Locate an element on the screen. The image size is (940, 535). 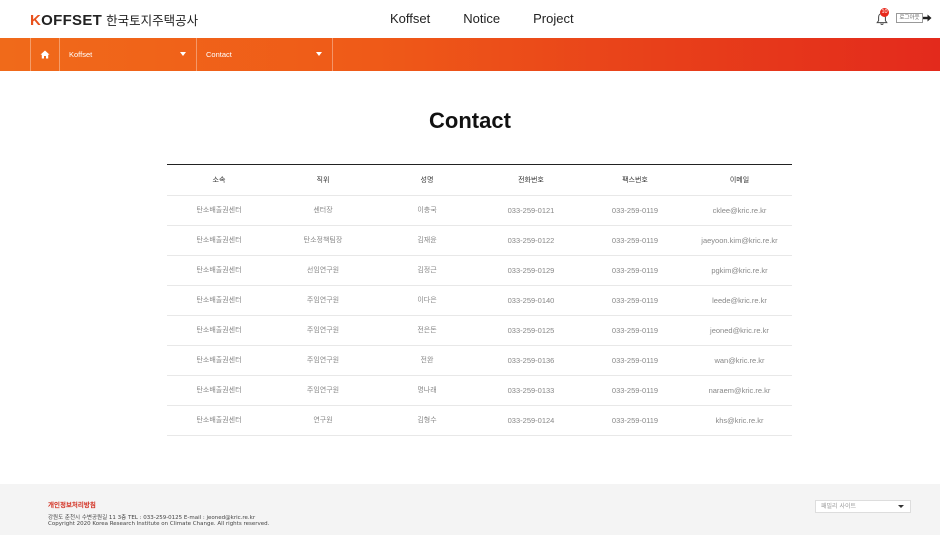
main-nav: Koffset Notice Project is located at coordinates (498, 18).